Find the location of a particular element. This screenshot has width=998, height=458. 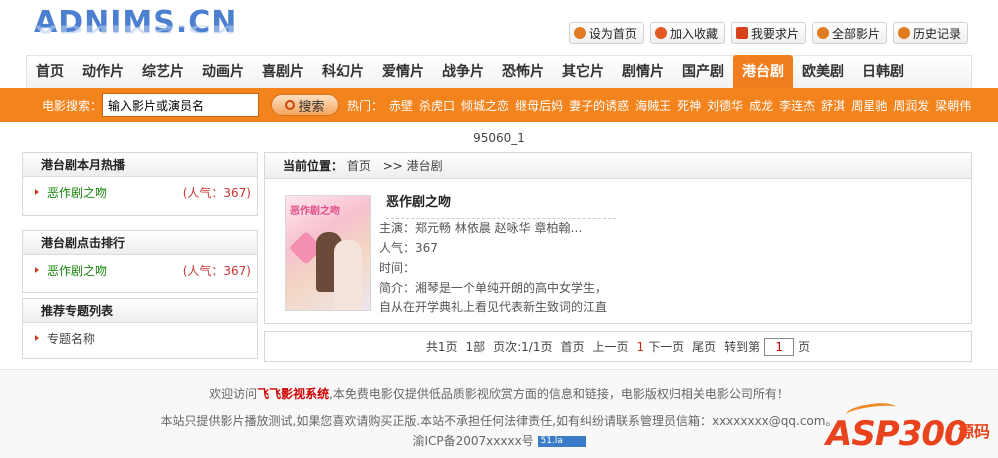

click-rank-box: 港台剧点击排行 恶作剧之吻 (人气：367) is located at coordinates (140, 261).